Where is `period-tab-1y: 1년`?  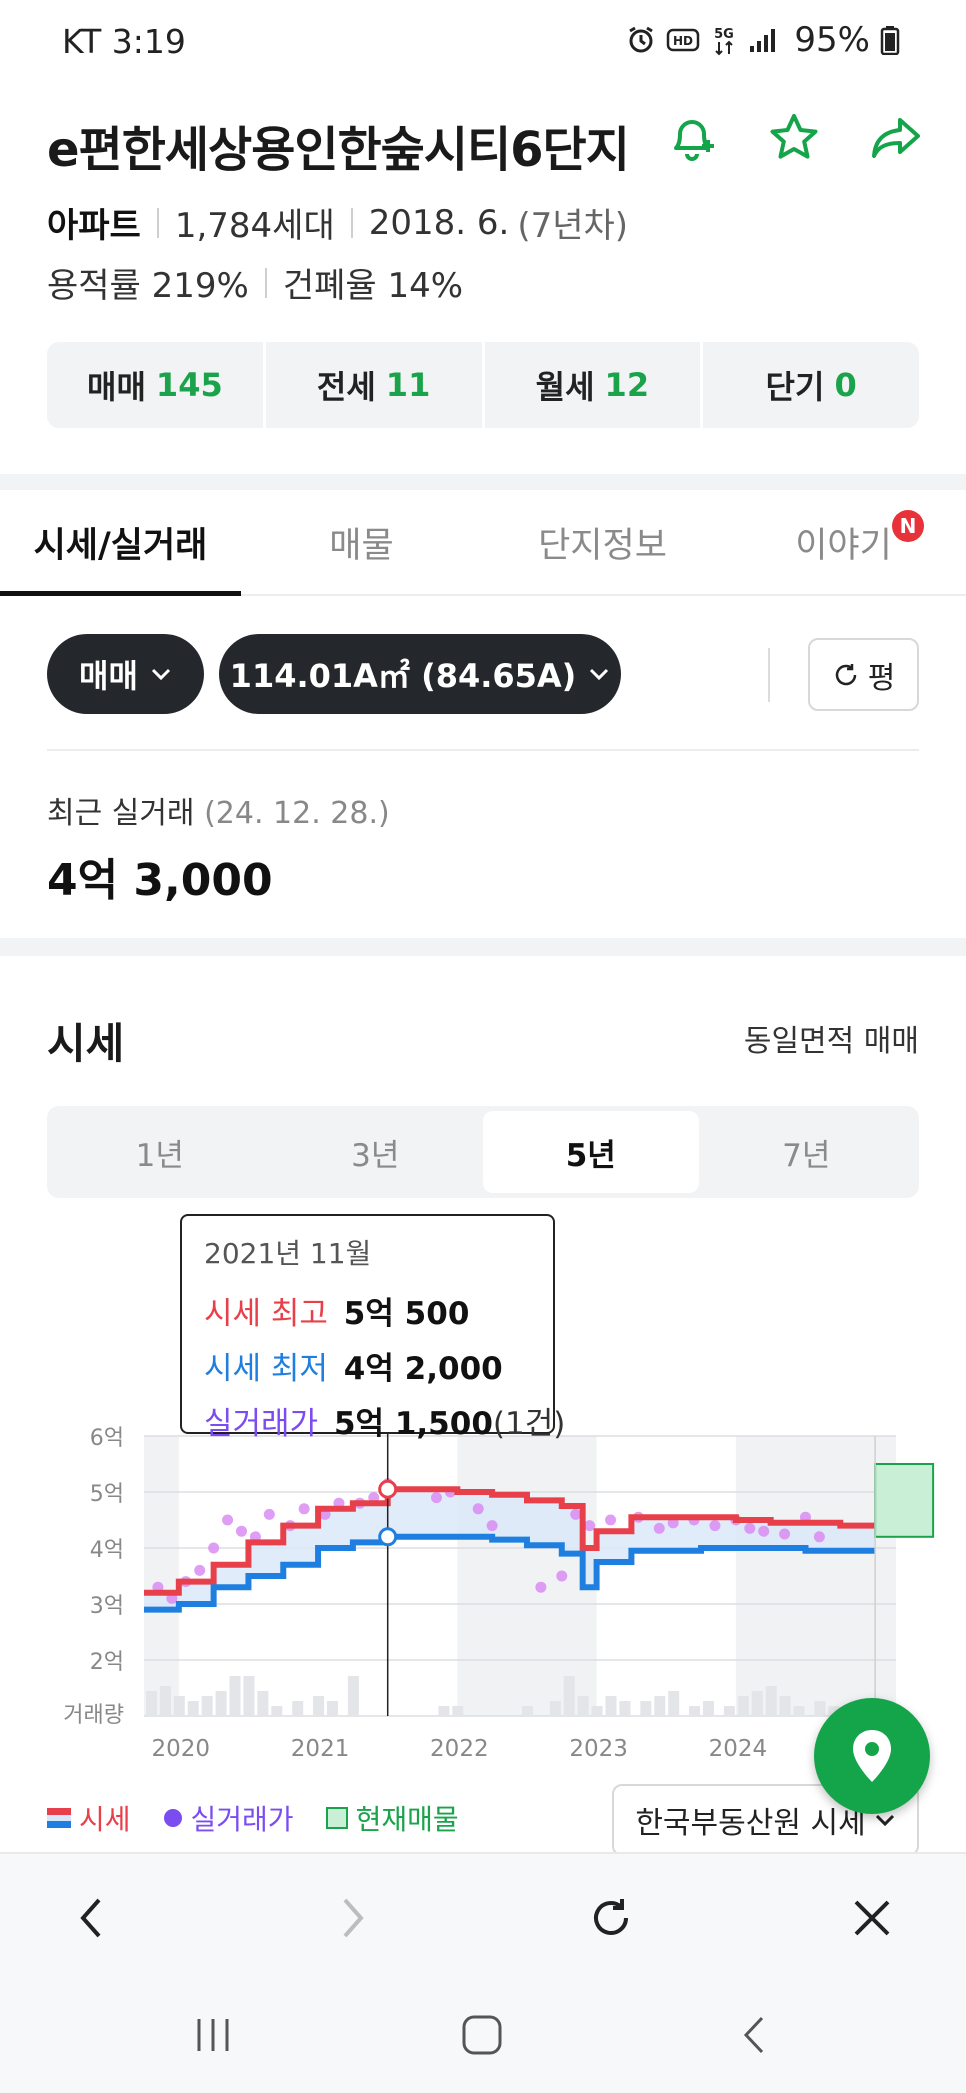 period-tab-1y: 1년 is located at coordinates (160, 1152).